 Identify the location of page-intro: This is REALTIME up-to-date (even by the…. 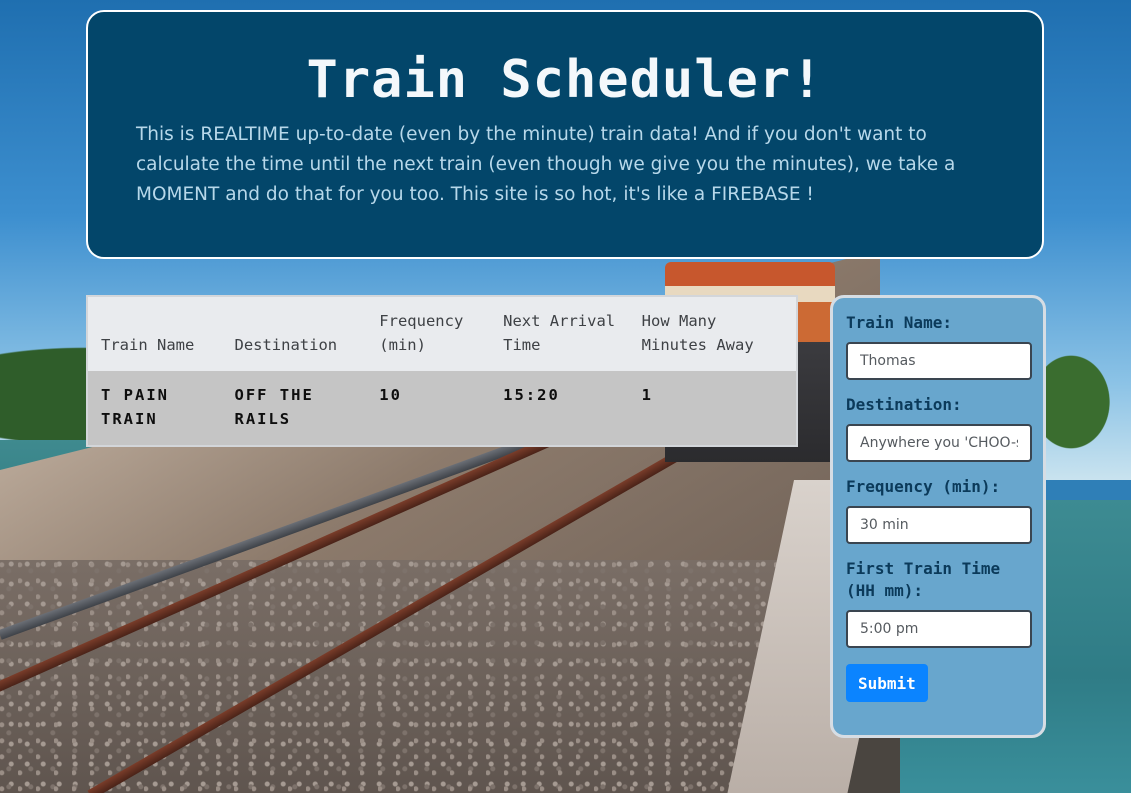
(546, 164).